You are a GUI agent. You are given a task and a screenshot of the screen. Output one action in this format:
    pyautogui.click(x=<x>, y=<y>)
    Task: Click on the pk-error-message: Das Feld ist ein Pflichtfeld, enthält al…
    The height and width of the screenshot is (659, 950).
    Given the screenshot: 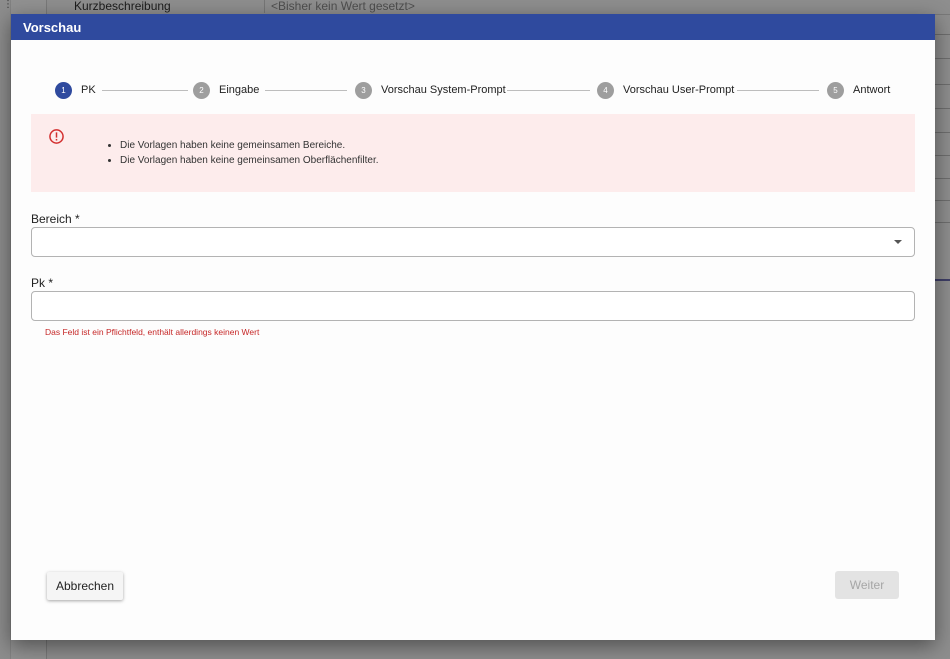 What is the action you would take?
    pyautogui.click(x=152, y=332)
    